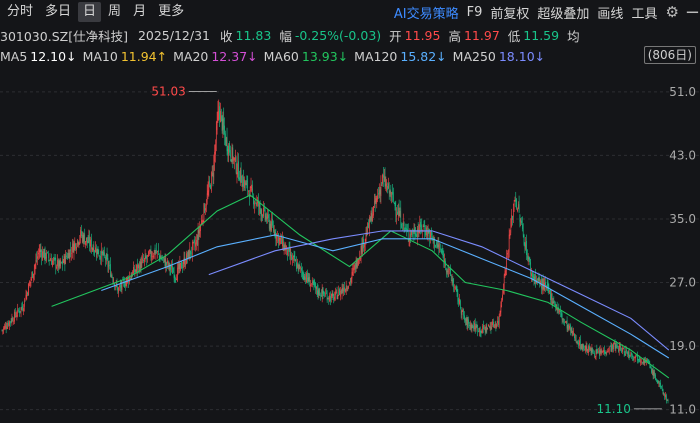  Describe the element at coordinates (64, 36) in the screenshot. I see `stock-code: 301030.SZ[仕净科技]` at that location.